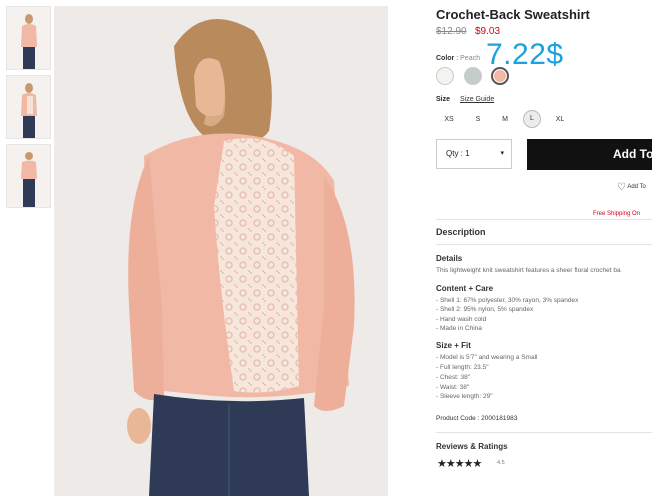  What do you see at coordinates (505, 120) in the screenshot?
I see `size-option-m: M` at bounding box center [505, 120].